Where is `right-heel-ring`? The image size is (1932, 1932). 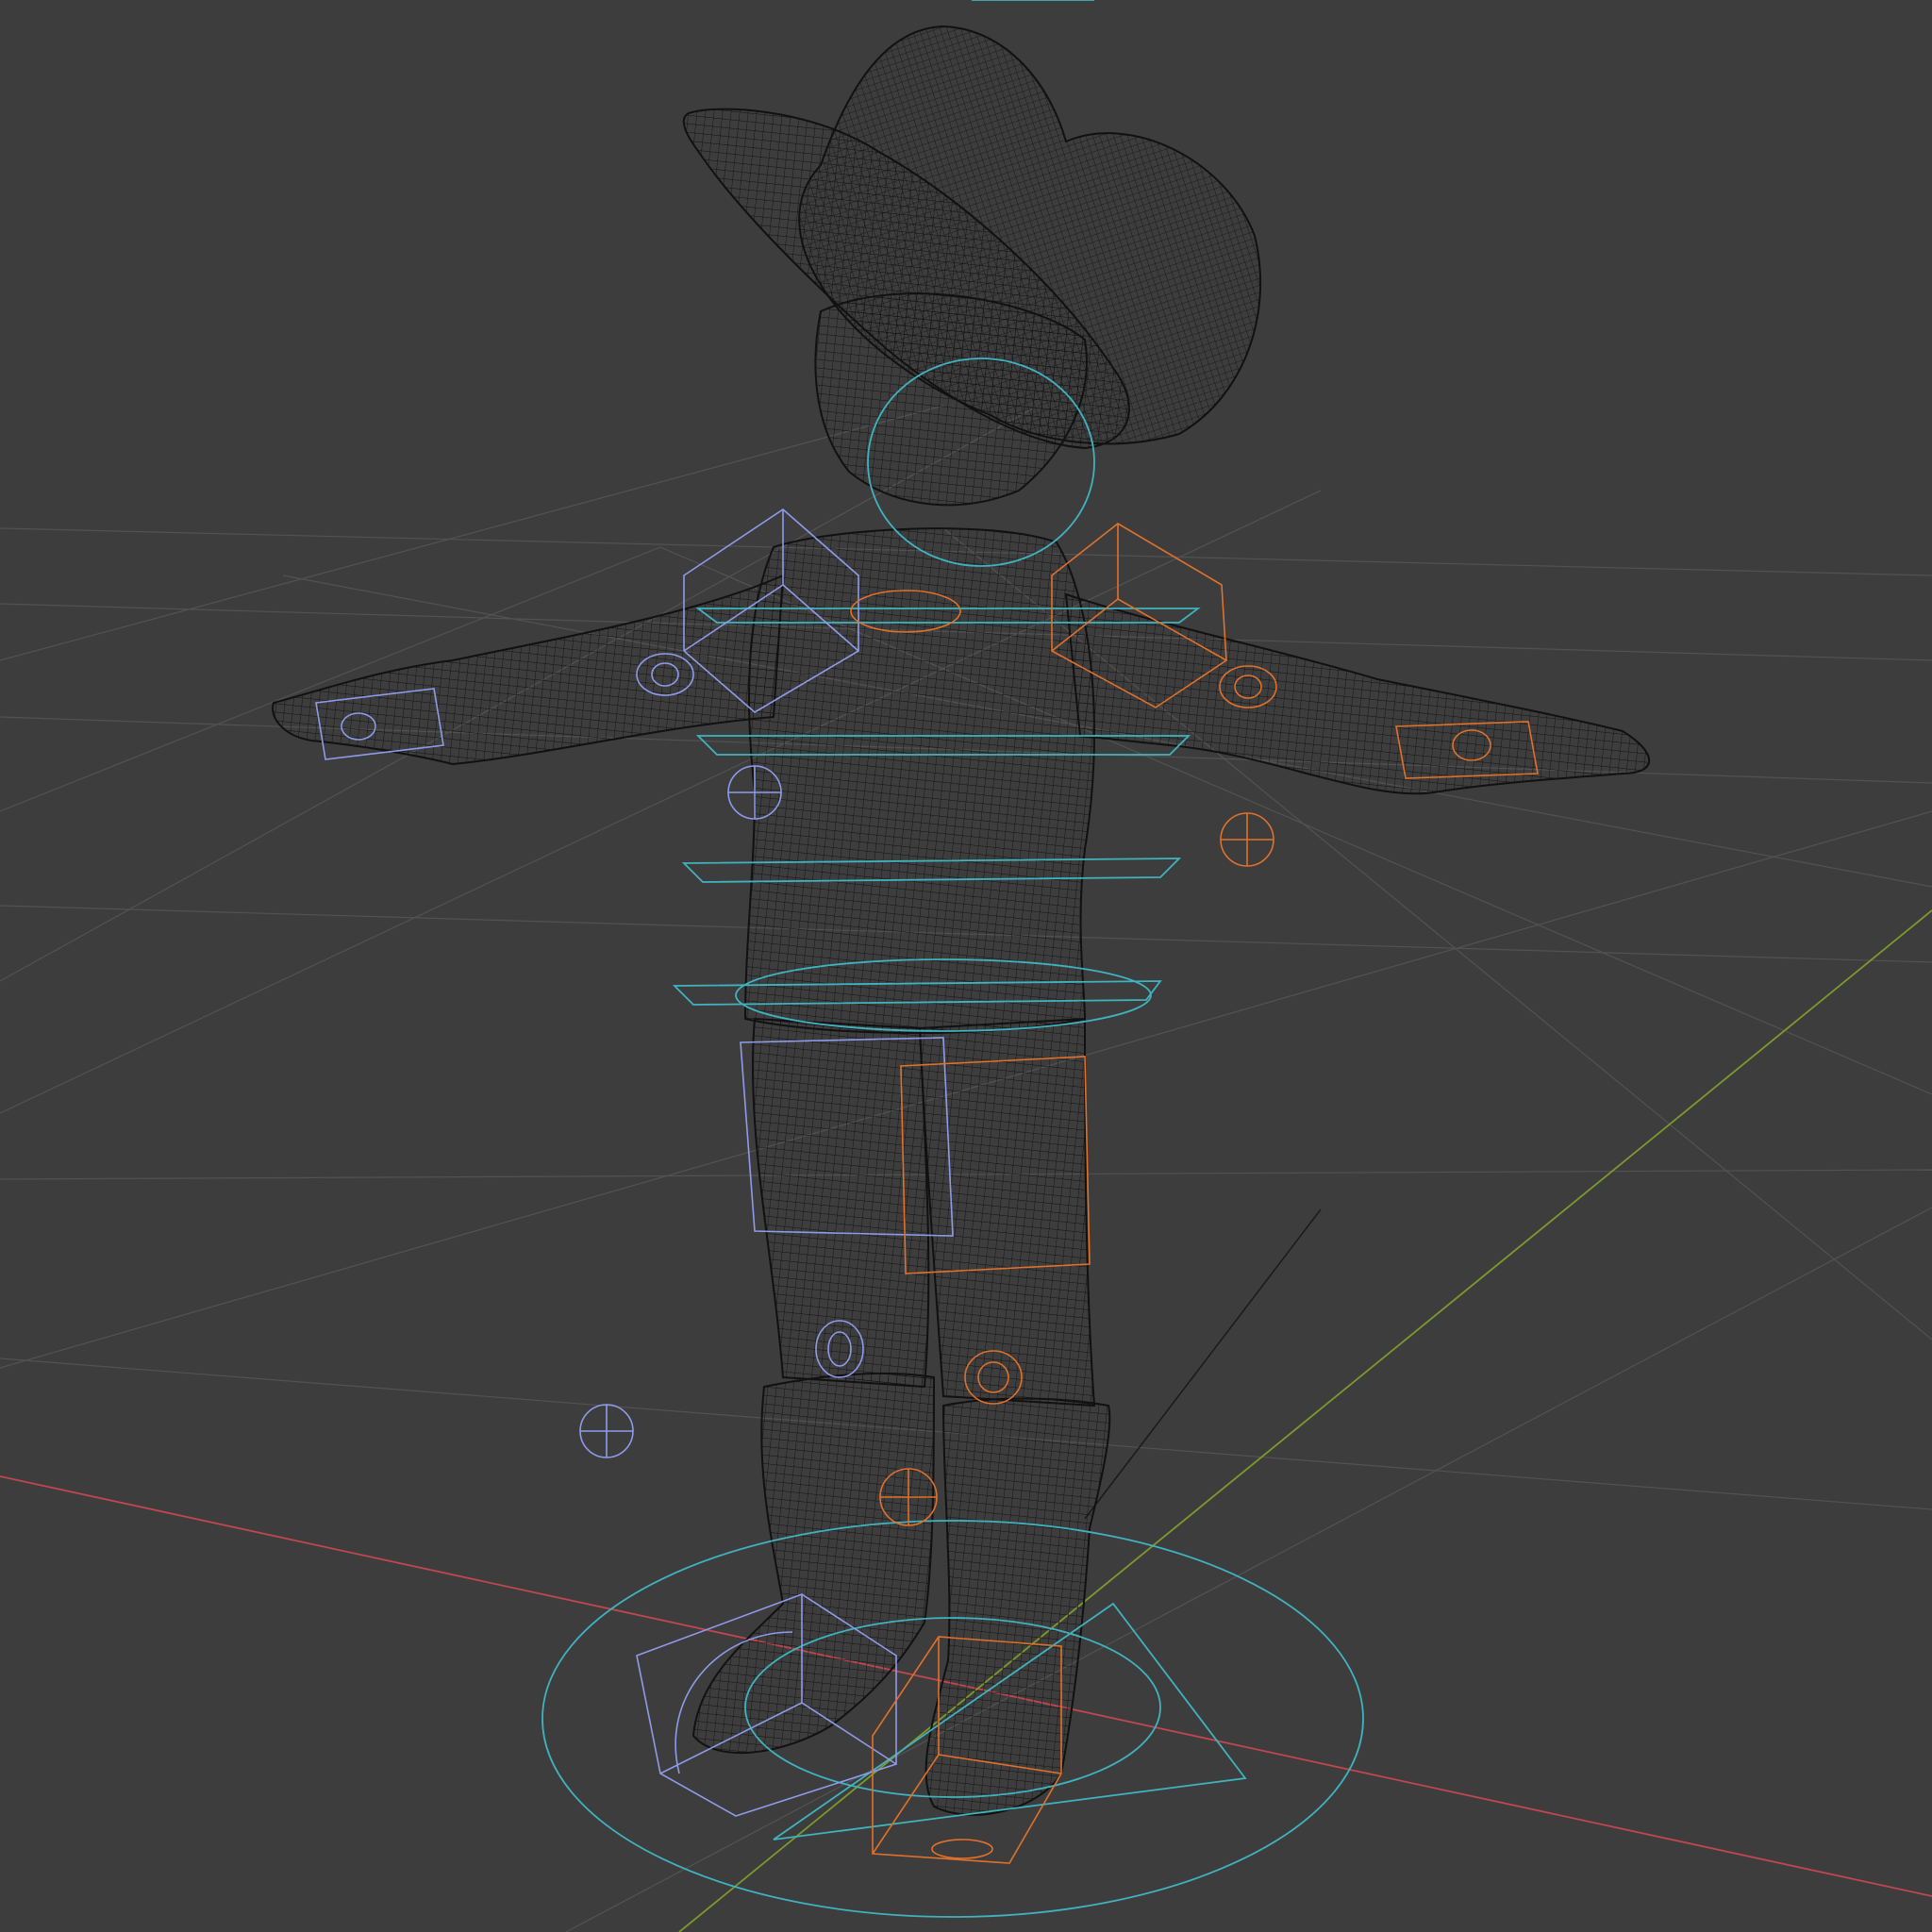 right-heel-ring is located at coordinates (962, 1849).